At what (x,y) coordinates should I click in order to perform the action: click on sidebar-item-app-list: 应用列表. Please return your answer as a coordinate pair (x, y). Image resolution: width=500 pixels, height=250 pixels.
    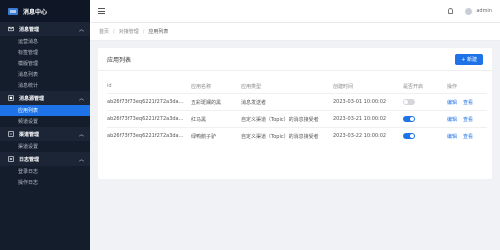
    Looking at the image, I should click on (45, 110).